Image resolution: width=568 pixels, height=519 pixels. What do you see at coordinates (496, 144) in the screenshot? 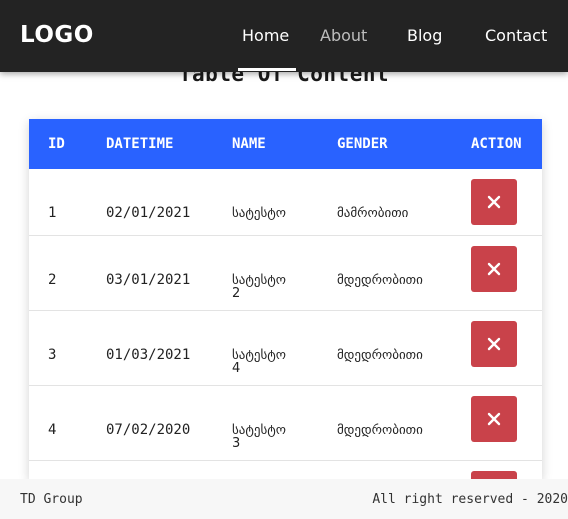
I see `column-header-action: ACTION` at bounding box center [496, 144].